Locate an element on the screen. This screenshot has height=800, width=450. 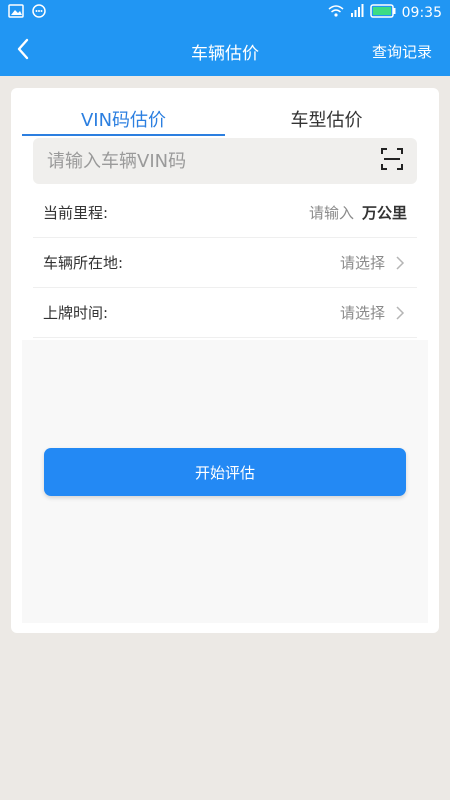
mileage-unit: 万公里 is located at coordinates (384, 213).